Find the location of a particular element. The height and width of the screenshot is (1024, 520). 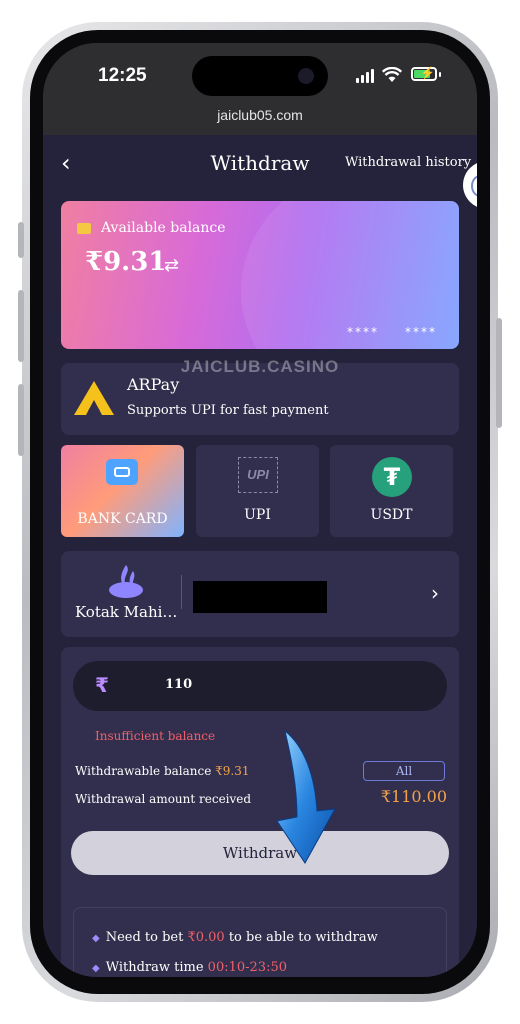

battery-cap is located at coordinates (440, 74).